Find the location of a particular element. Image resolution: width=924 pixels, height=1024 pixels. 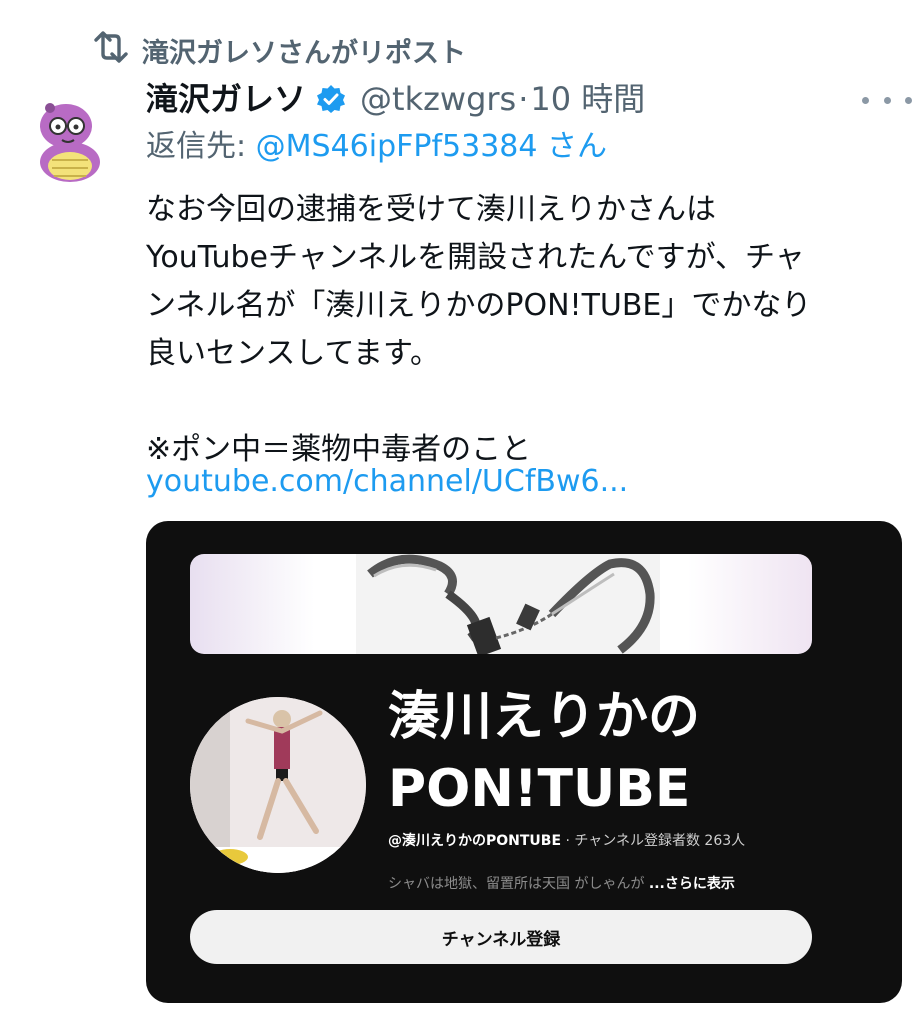

channel-name: 湊川えりかの PON!TUBE is located at coordinates (544, 753).